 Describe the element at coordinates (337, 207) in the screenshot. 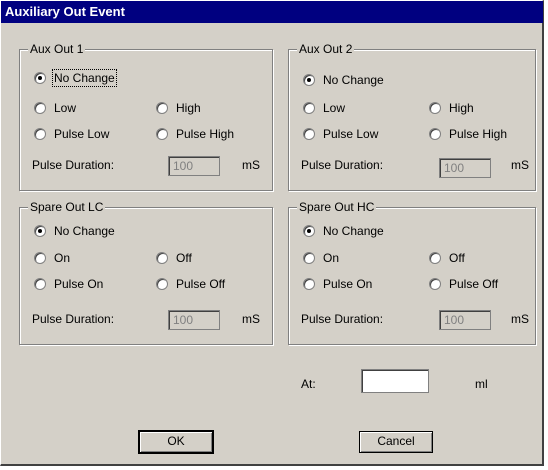

I see `group-title: Spare Out HC` at that location.